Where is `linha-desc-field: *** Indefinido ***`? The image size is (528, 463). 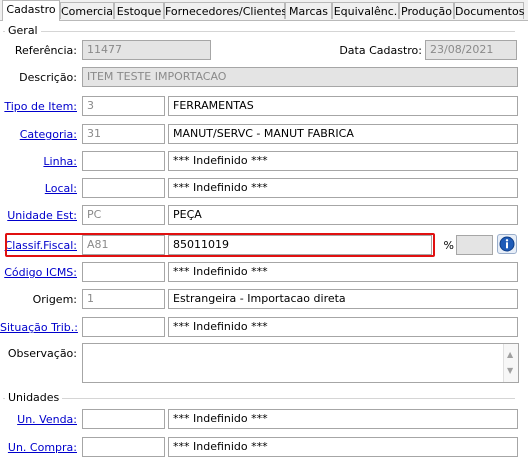 linha-desc-field: *** Indefinido *** is located at coordinates (343, 161).